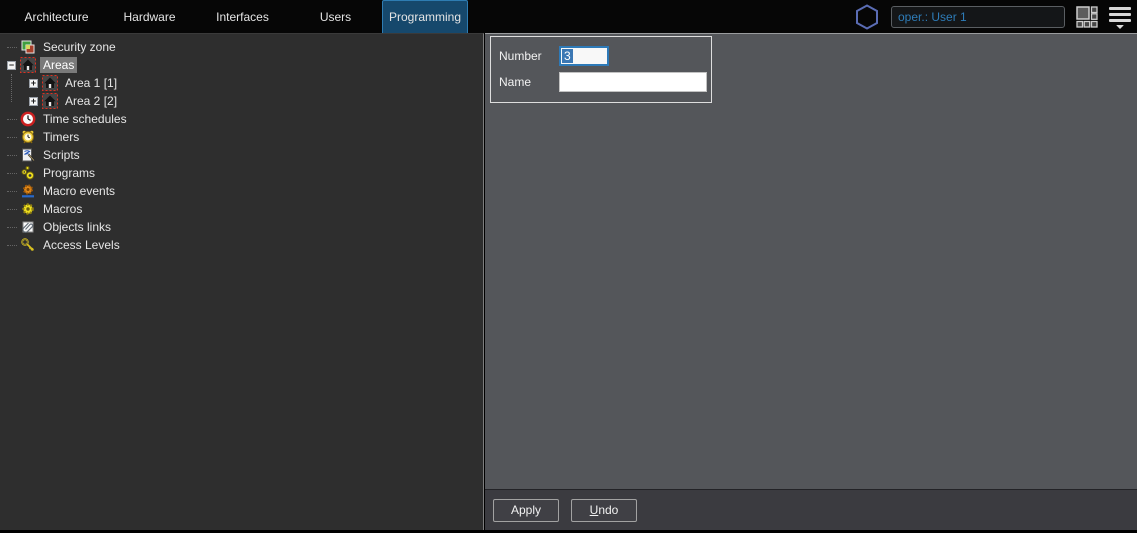 This screenshot has height=533, width=1137. Describe the element at coordinates (241, 47) in the screenshot. I see `tree-item-security-zone: Security zone` at that location.